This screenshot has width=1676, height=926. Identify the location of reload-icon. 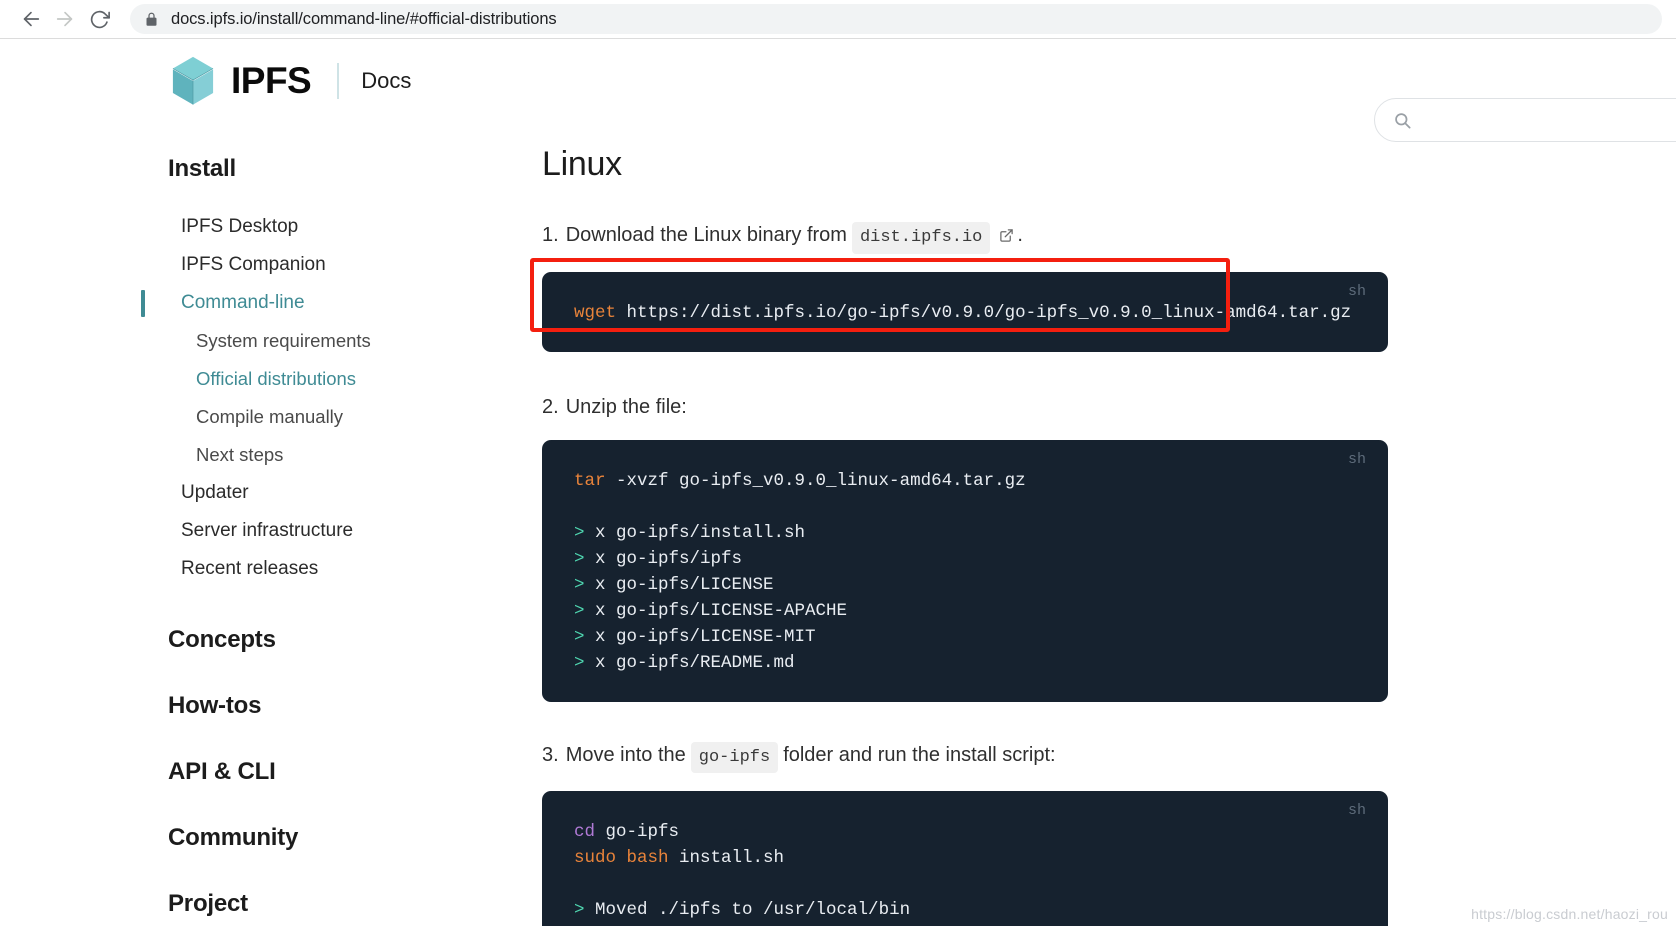
(99, 19).